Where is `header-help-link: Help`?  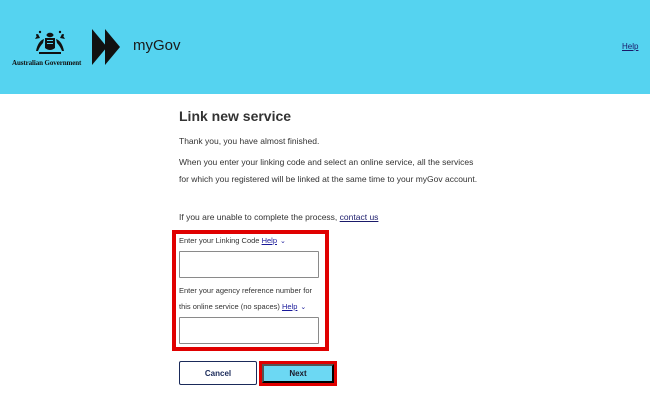
header-help-link: Help is located at coordinates (630, 46).